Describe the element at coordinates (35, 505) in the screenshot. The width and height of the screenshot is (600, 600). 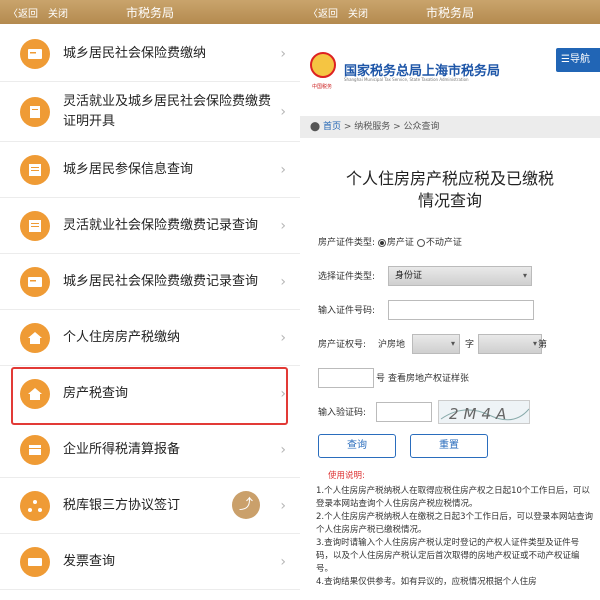
I see `network-icon` at that location.